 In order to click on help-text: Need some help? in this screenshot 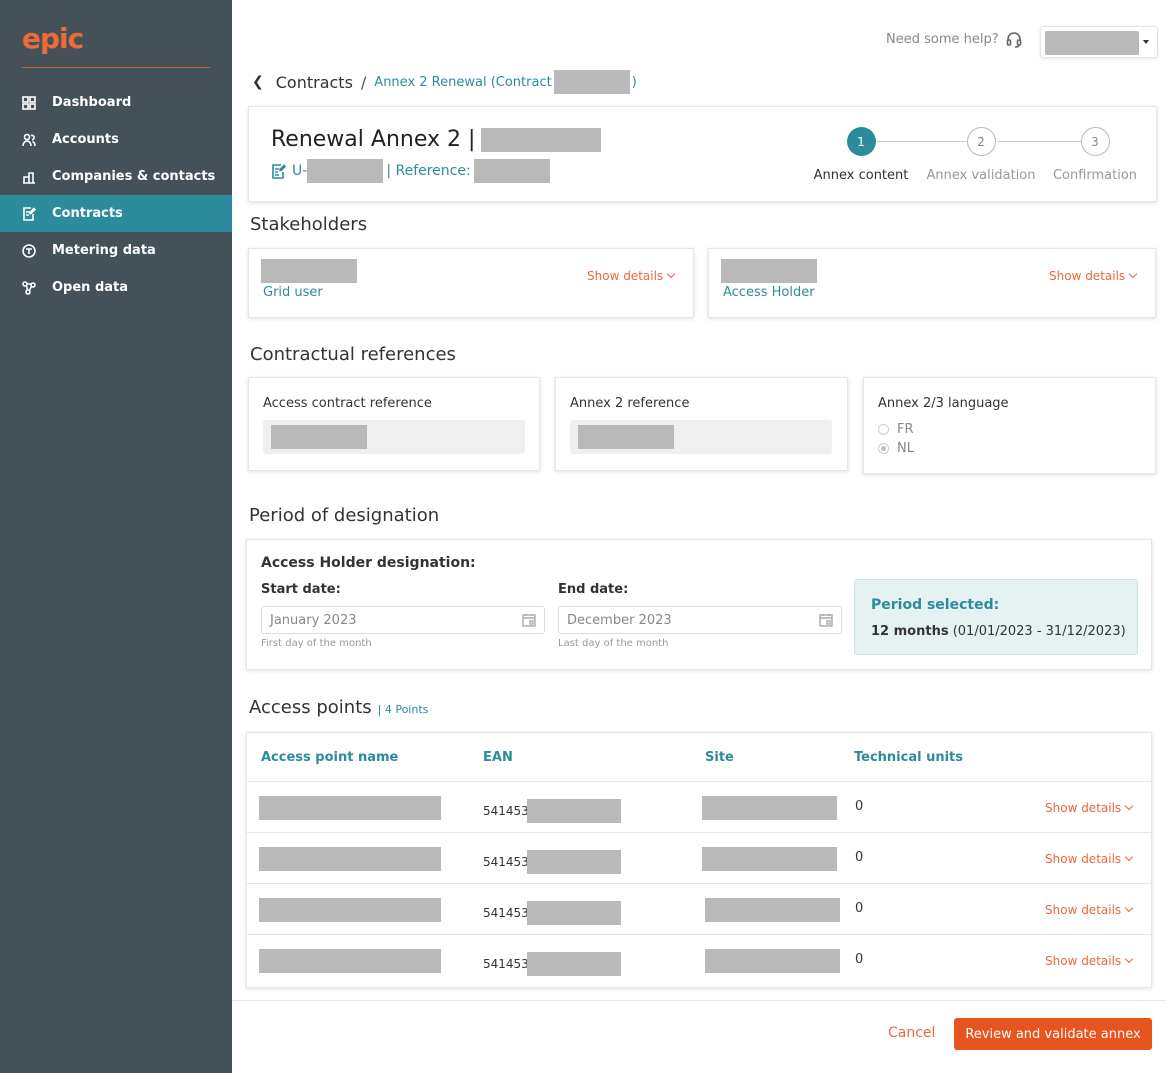, I will do `click(942, 39)`.